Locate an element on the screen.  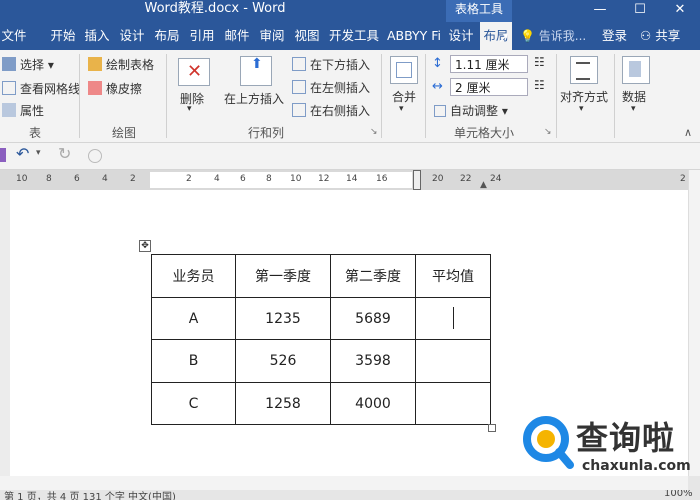
data-dropdown-icon: ▾ is located at coordinates (633, 109).